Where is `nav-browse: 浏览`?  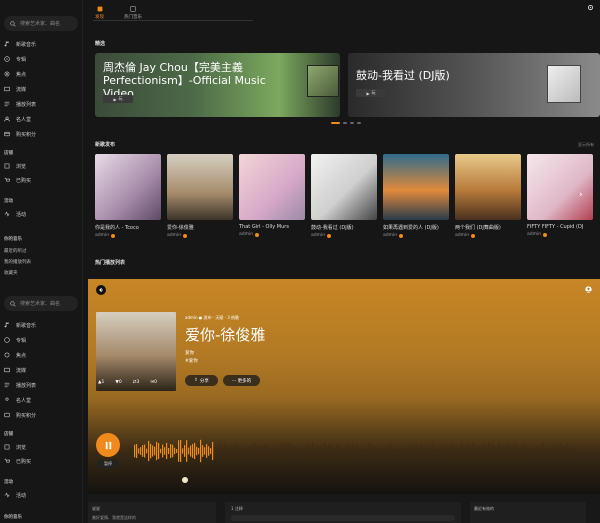 nav-browse: 浏览 is located at coordinates (15, 166).